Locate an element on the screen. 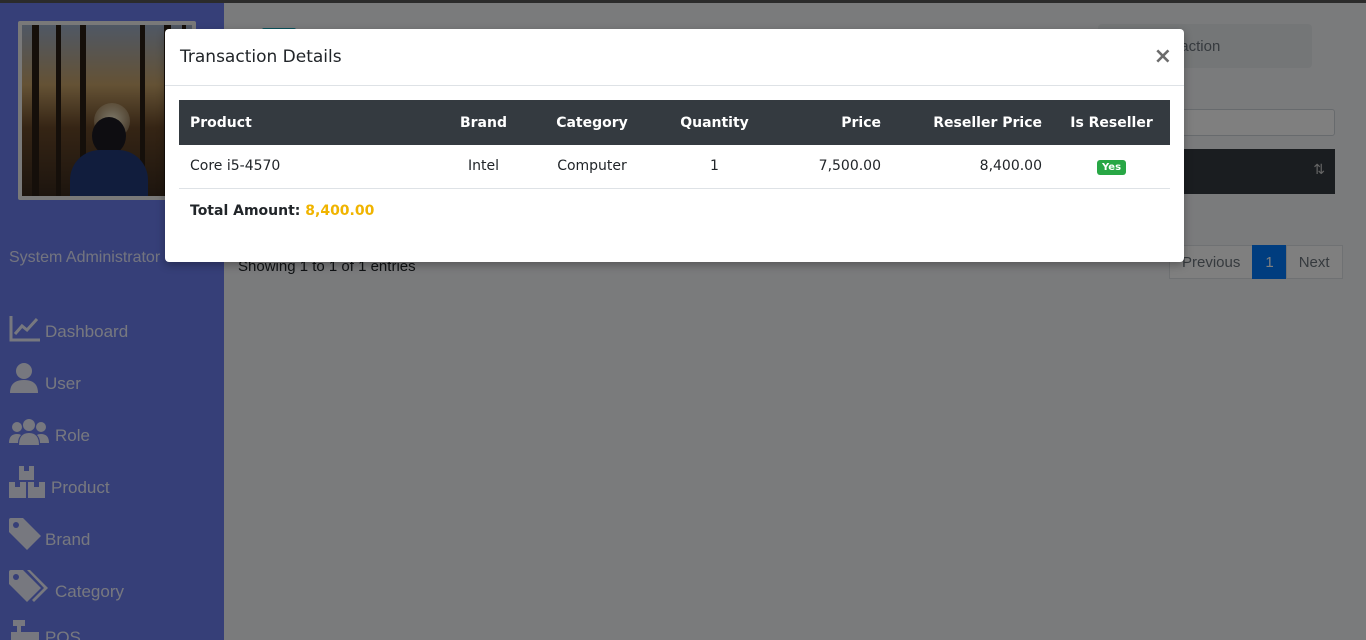  cell-category: Computer is located at coordinates (592, 167).